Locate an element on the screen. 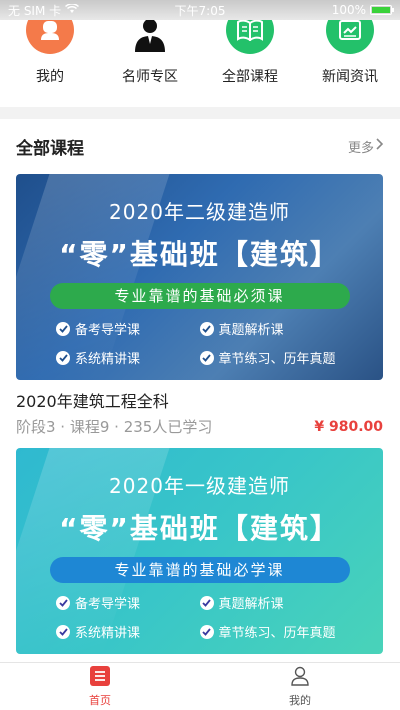  bottom-tab-bar: 首页 我的 is located at coordinates (200, 686).